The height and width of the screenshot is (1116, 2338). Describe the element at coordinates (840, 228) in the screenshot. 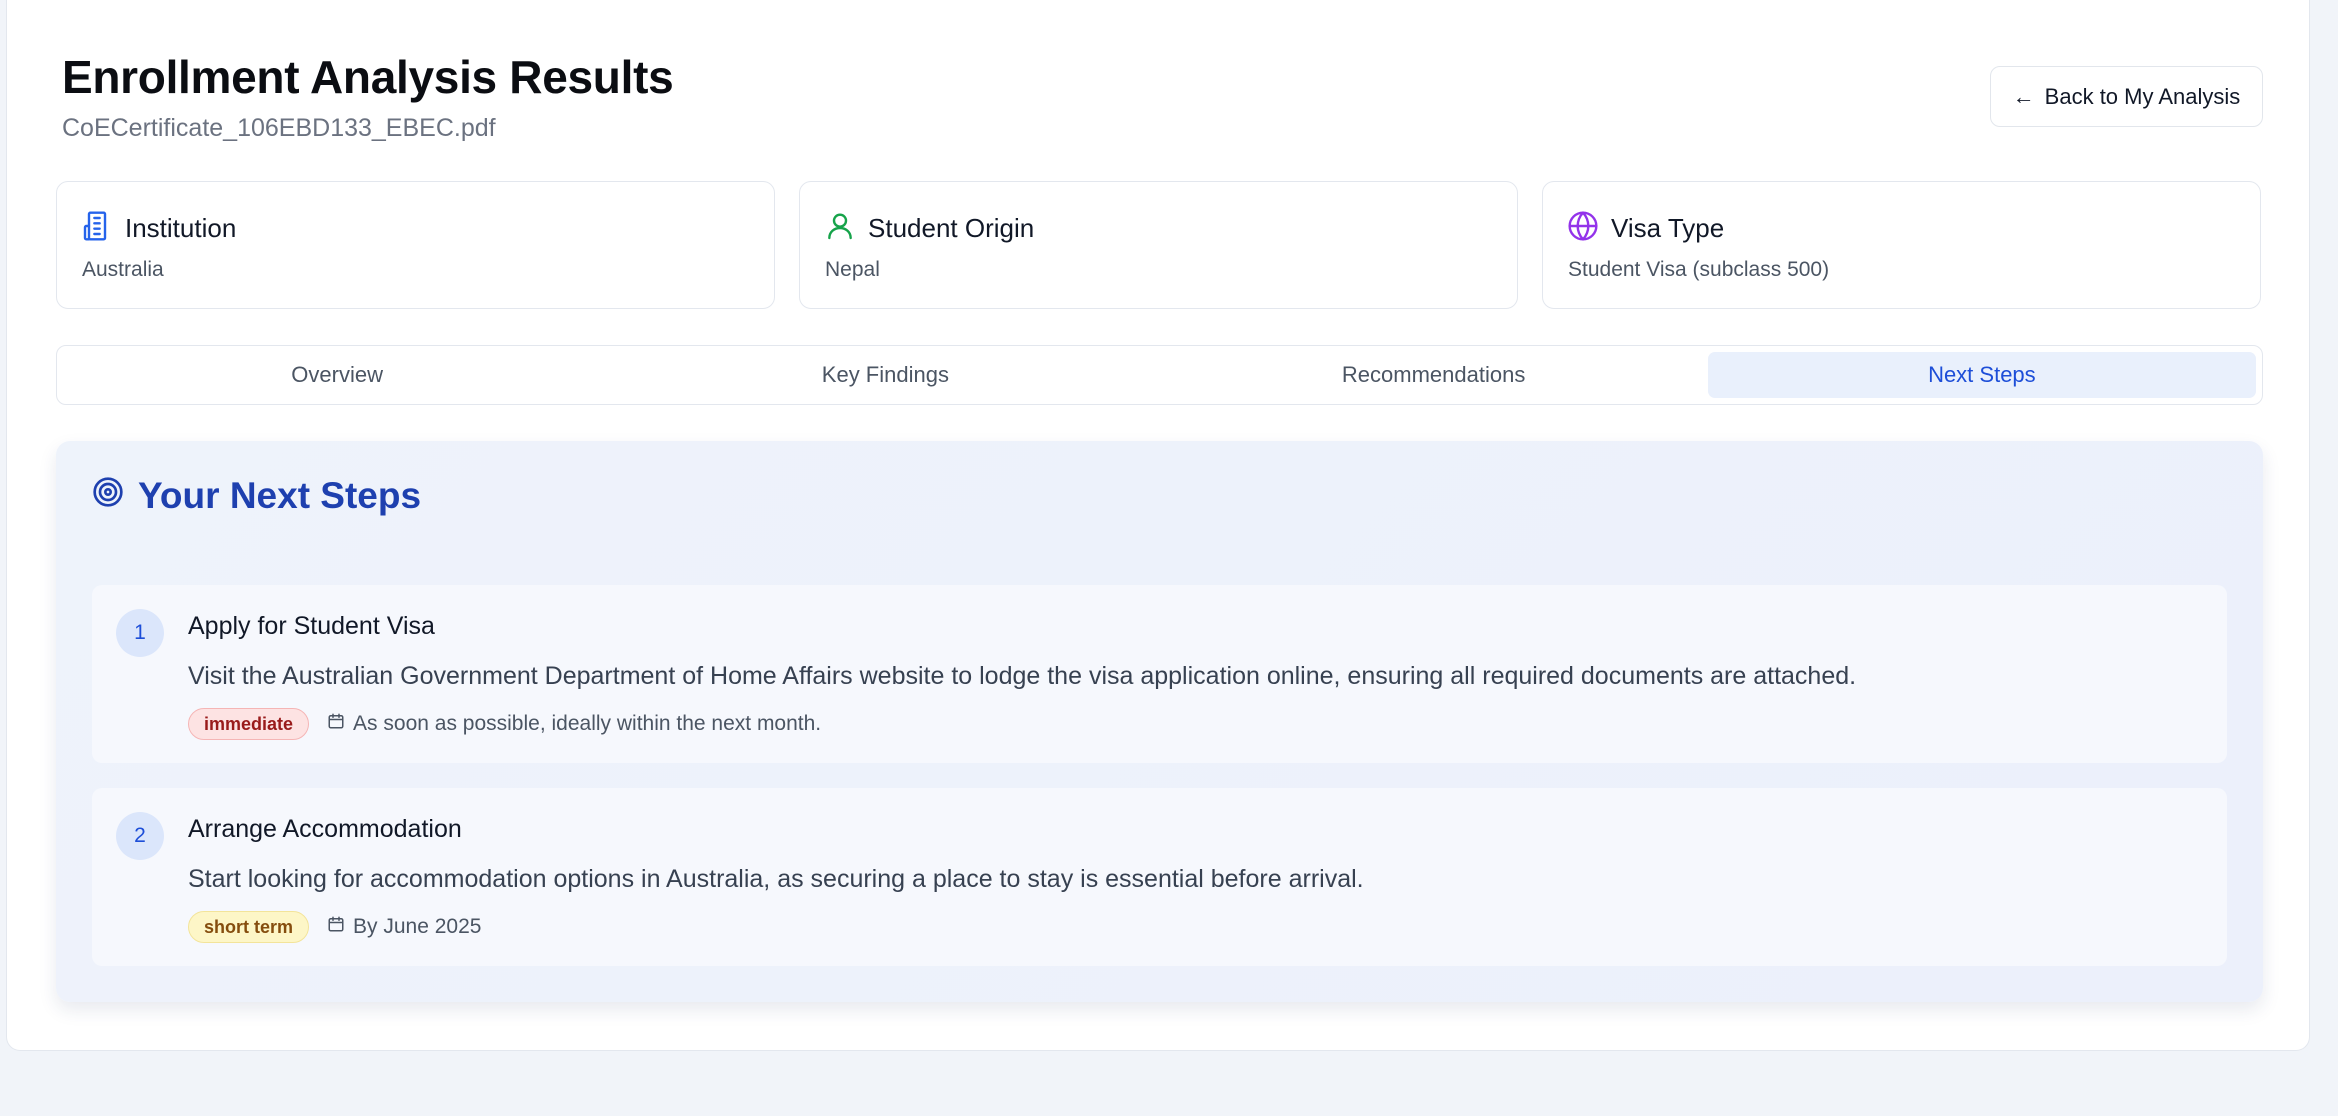

I see `user-icon` at that location.